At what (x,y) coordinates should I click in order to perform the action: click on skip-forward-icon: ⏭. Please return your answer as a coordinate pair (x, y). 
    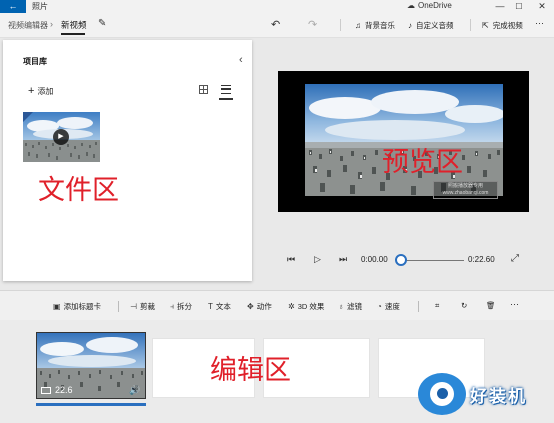
    Looking at the image, I should click on (343, 259).